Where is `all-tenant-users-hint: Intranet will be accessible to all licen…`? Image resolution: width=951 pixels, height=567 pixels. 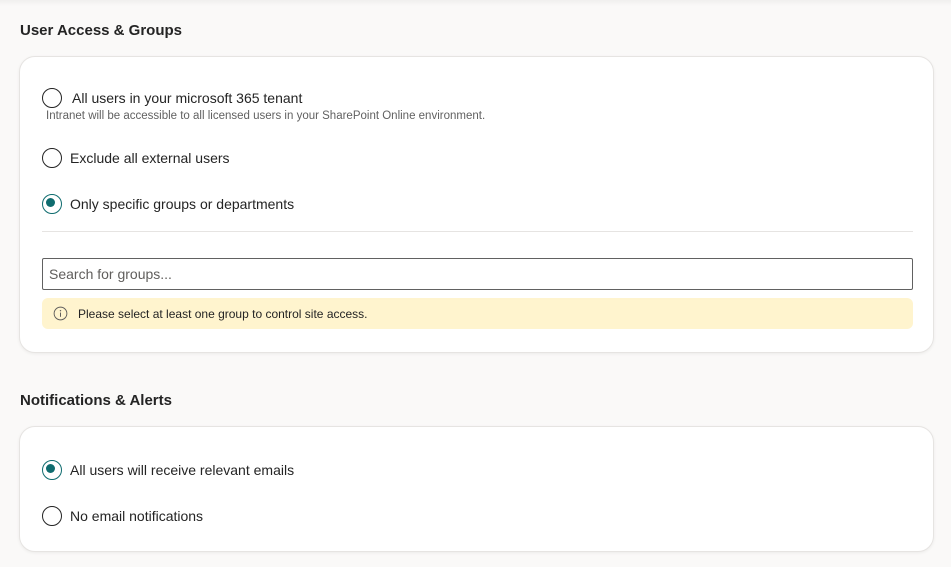 all-tenant-users-hint: Intranet will be accessible to all licen… is located at coordinates (266, 116).